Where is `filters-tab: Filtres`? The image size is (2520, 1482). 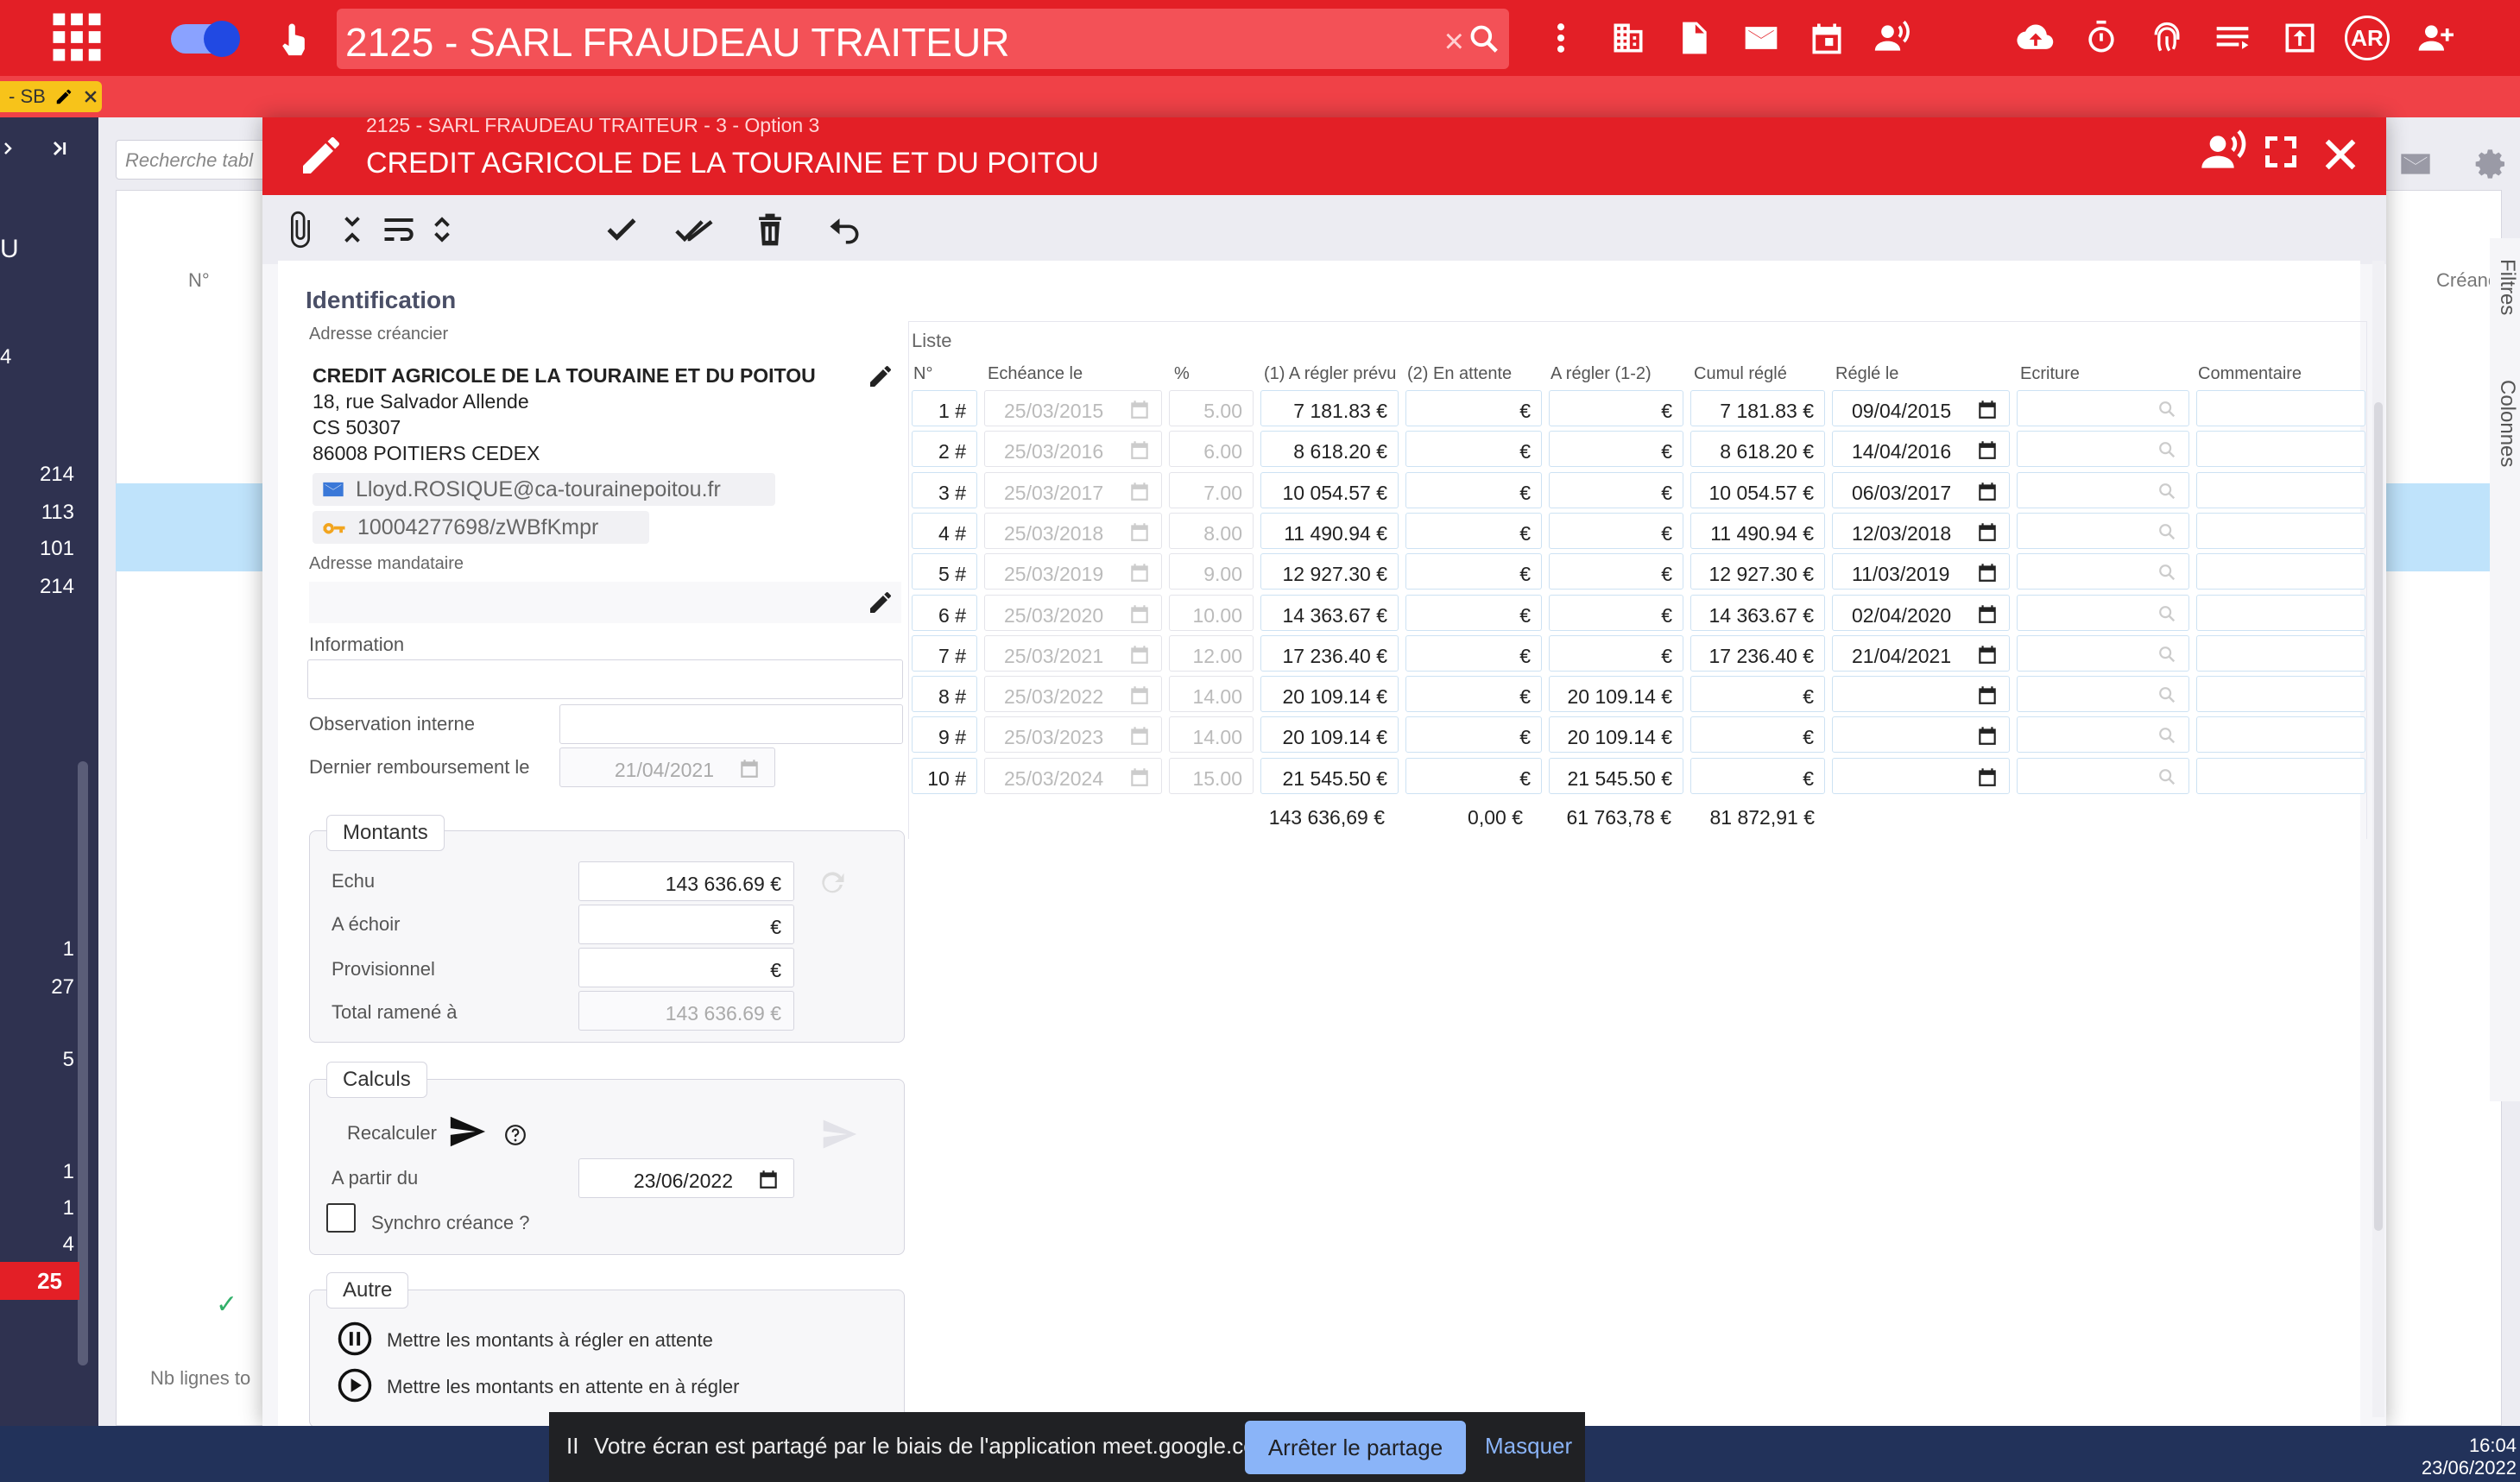
filters-tab: Filtres is located at coordinates (2507, 287).